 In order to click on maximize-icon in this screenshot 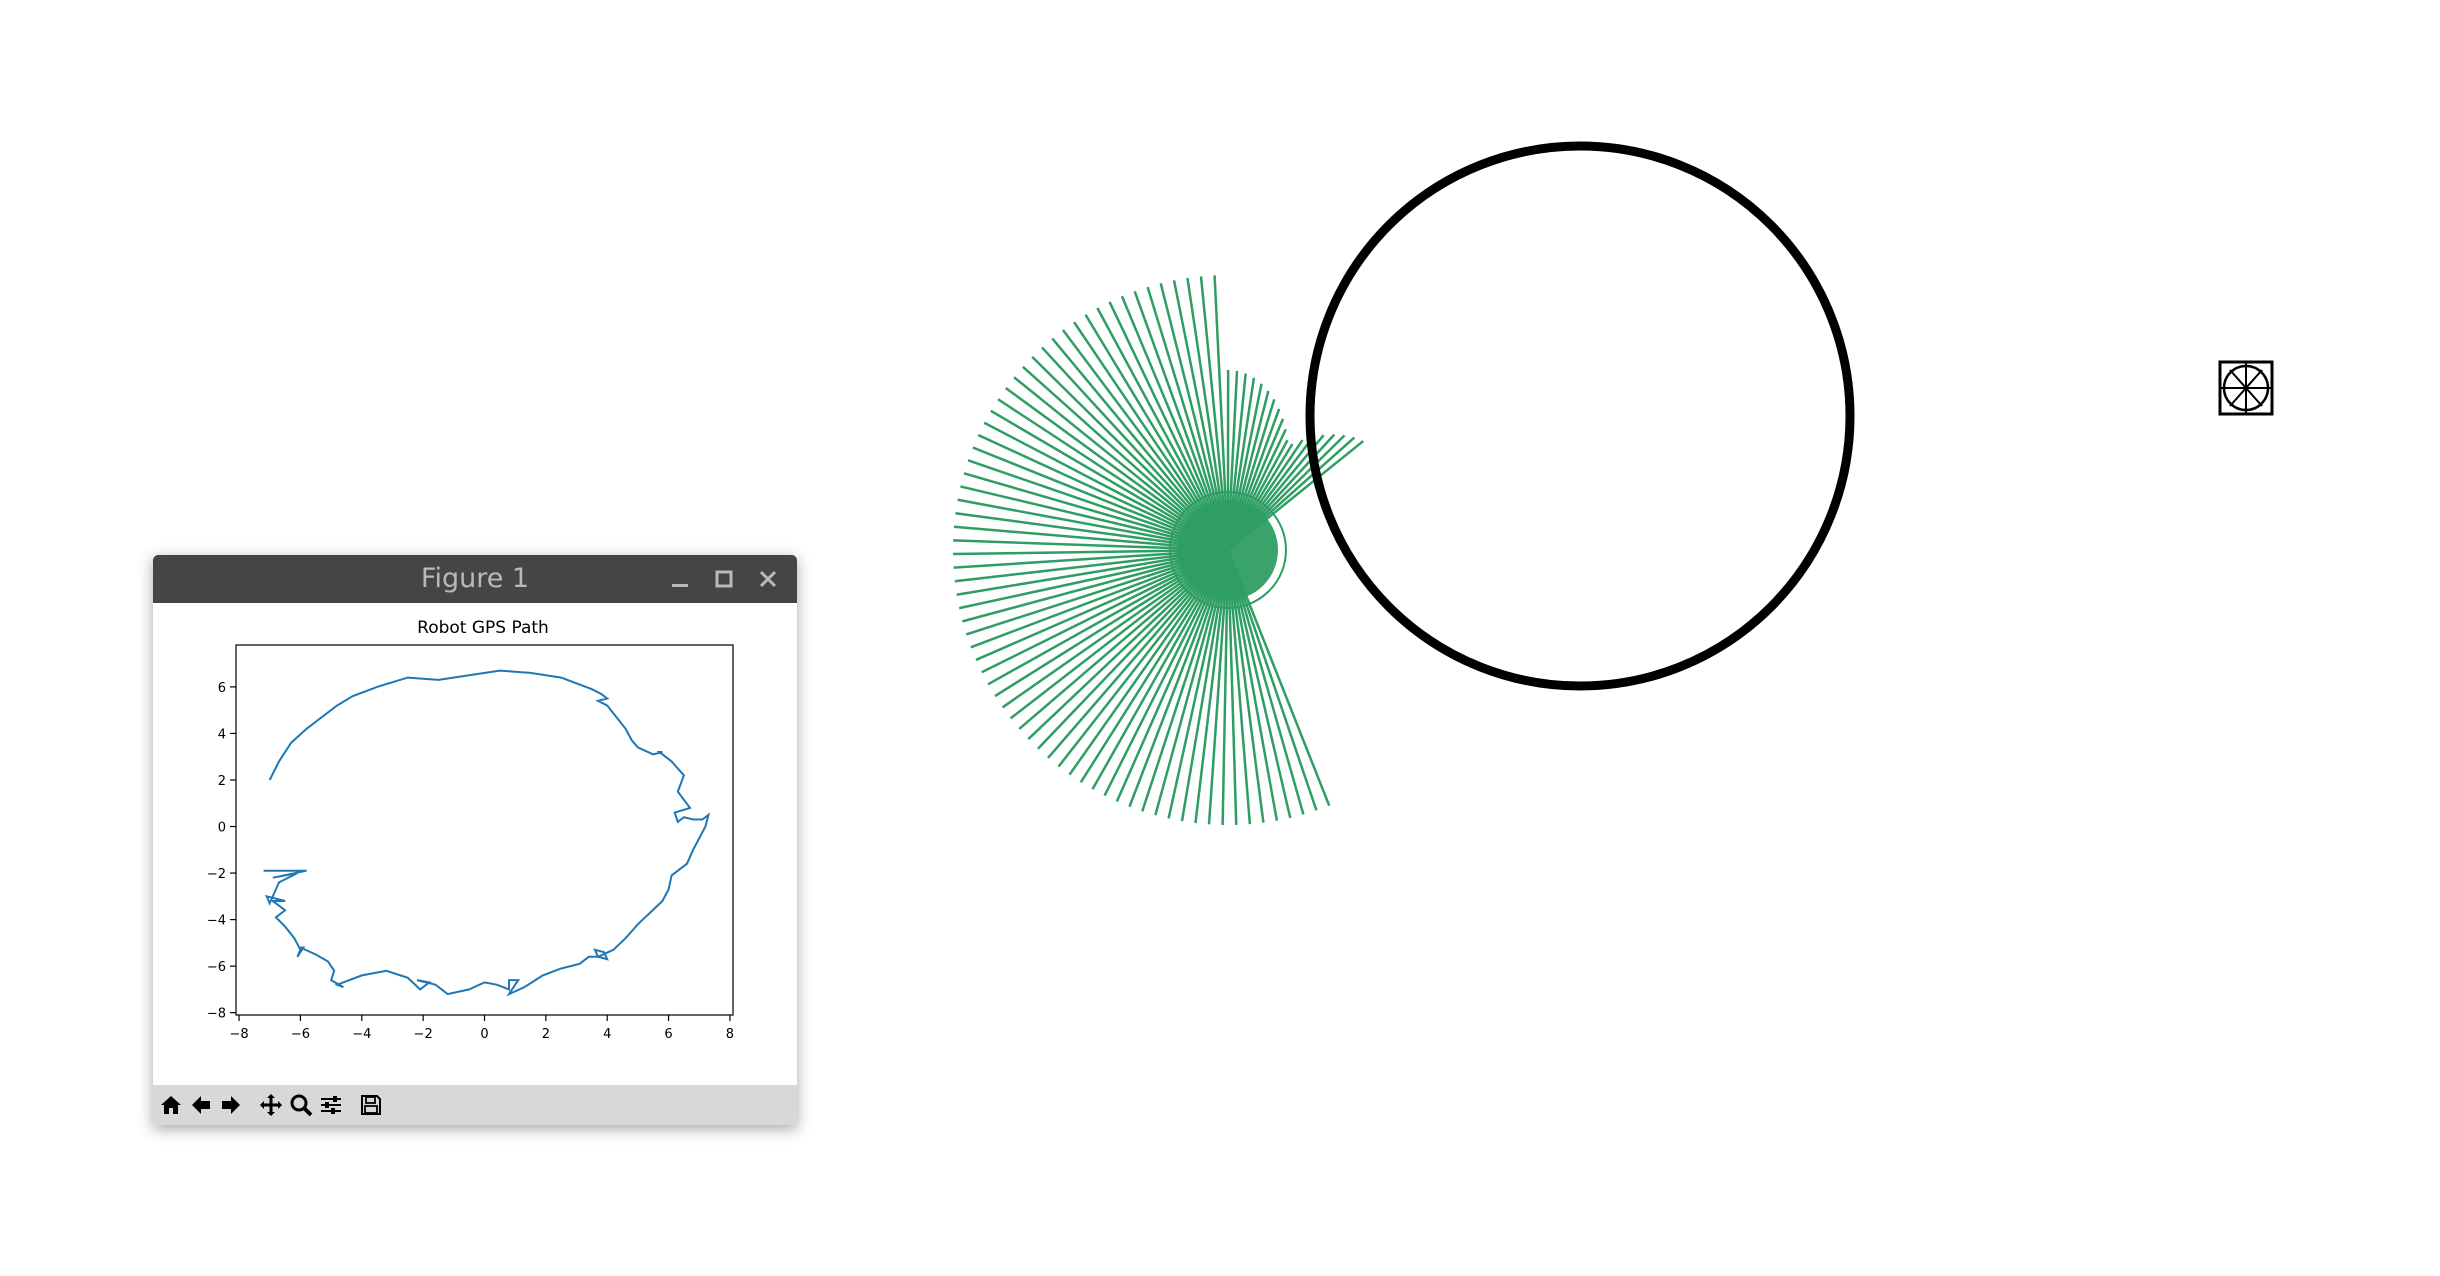, I will do `click(724, 579)`.